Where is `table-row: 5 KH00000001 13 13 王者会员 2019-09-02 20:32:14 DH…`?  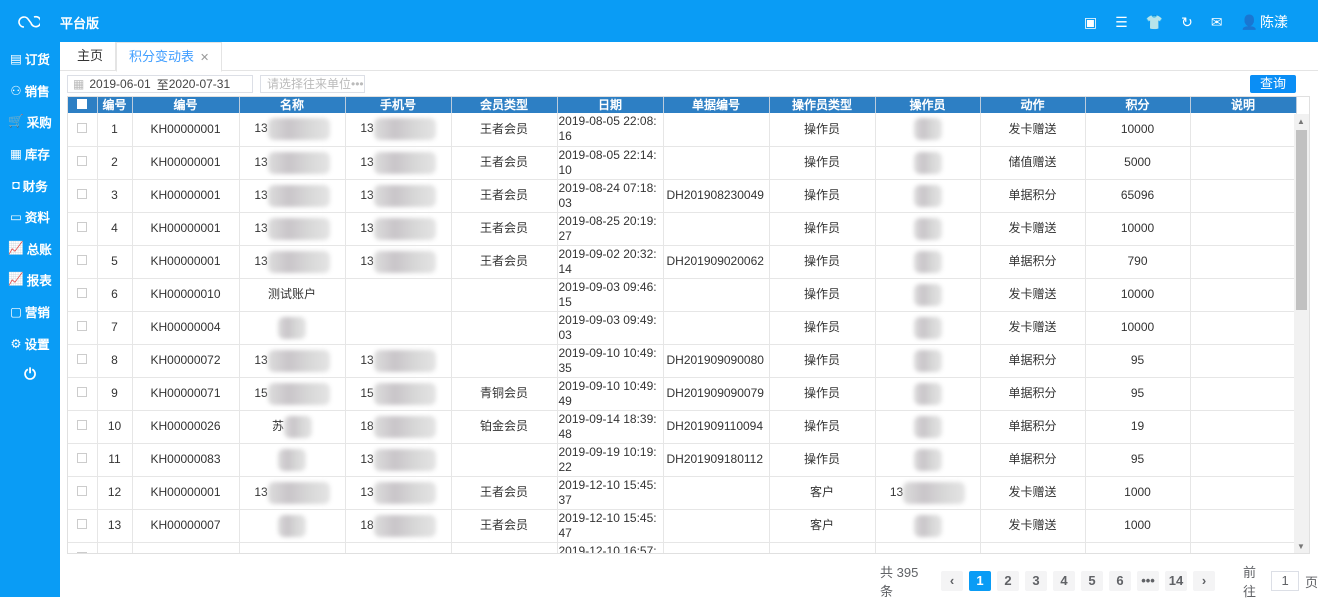 table-row: 5 KH00000001 13 13 王者会员 2019-09-02 20:32:14 DH… is located at coordinates (682, 262).